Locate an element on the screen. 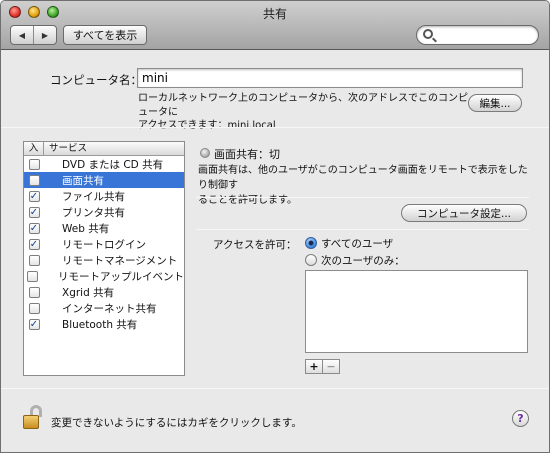 The height and width of the screenshot is (453, 550). service-name: リモートログイン is located at coordinates (104, 244).